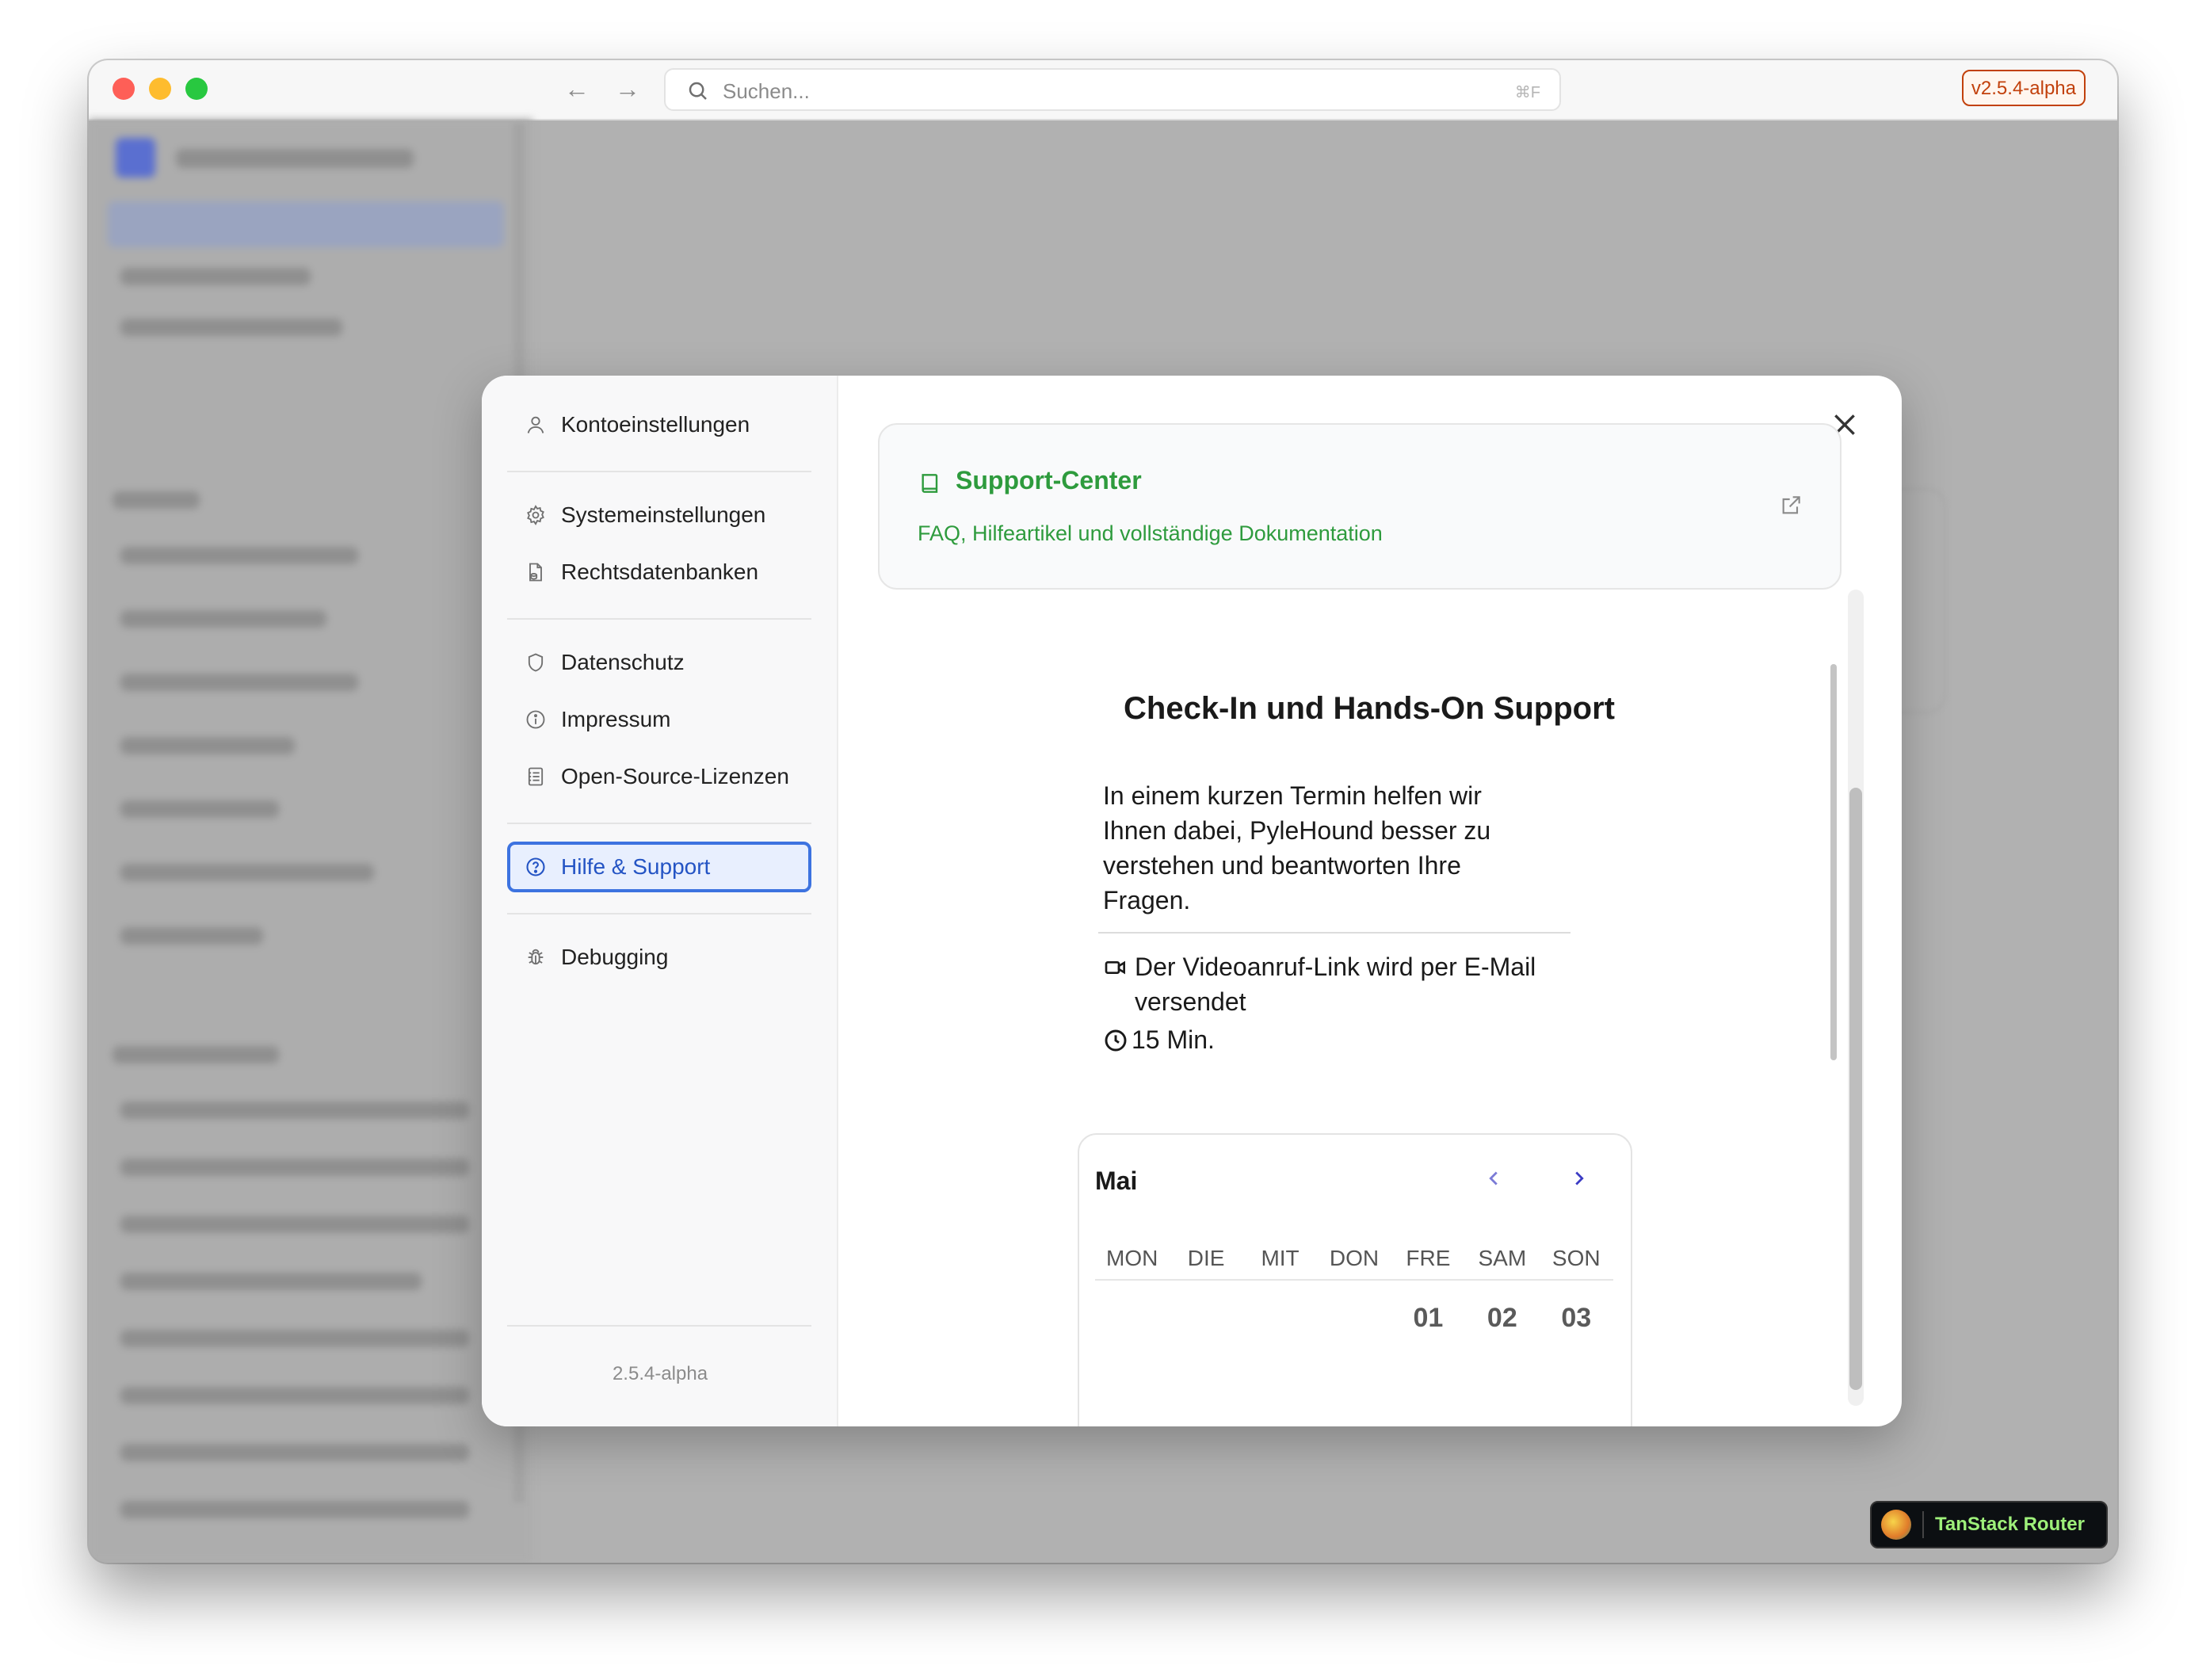 The height and width of the screenshot is (1680, 2206). What do you see at coordinates (664, 514) in the screenshot?
I see `menu-label: Systemeinstellungen` at bounding box center [664, 514].